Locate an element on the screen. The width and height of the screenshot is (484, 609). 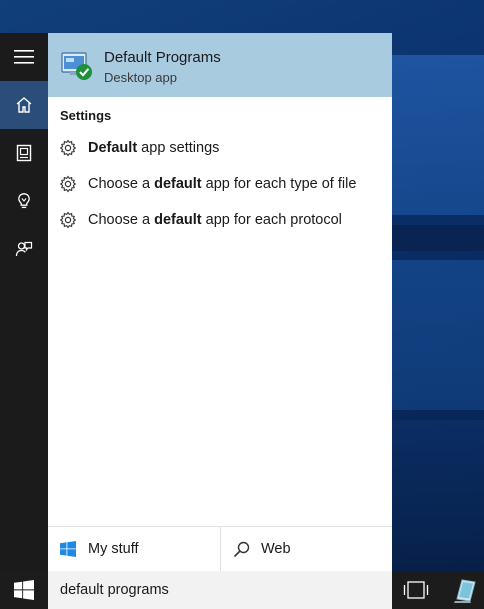
search-filter-bar: My stuff Web is located at coordinates (220, 549).